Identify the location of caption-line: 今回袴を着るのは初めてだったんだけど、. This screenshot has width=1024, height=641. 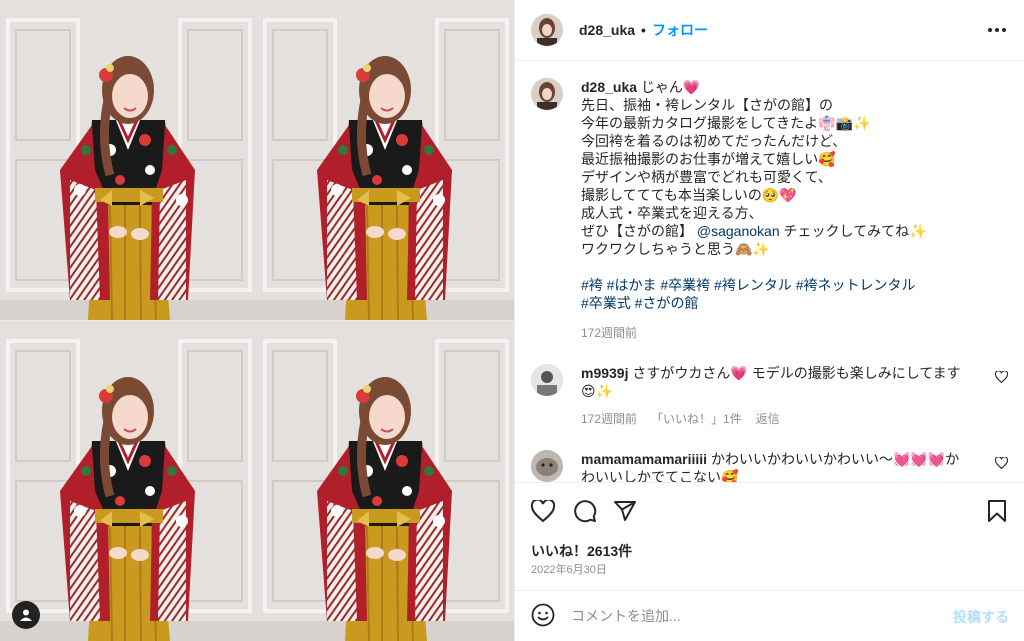
(714, 141).